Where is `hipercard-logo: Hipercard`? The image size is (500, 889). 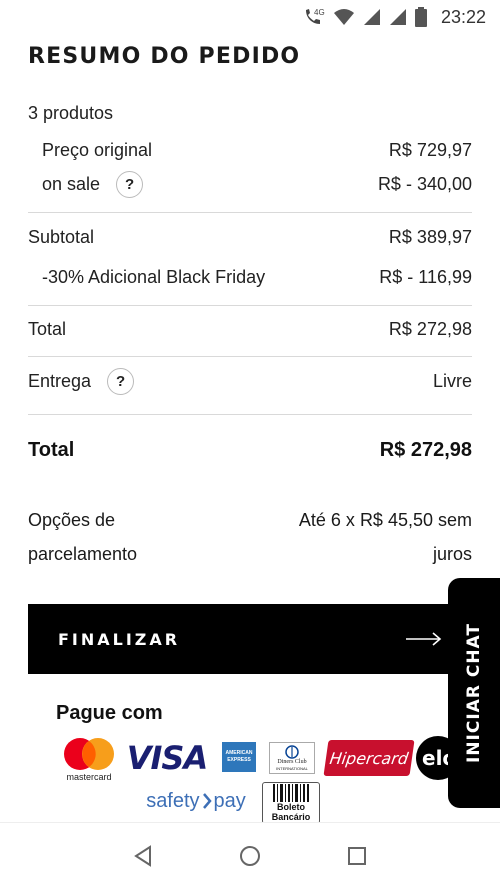 hipercard-logo: Hipercard is located at coordinates (369, 758).